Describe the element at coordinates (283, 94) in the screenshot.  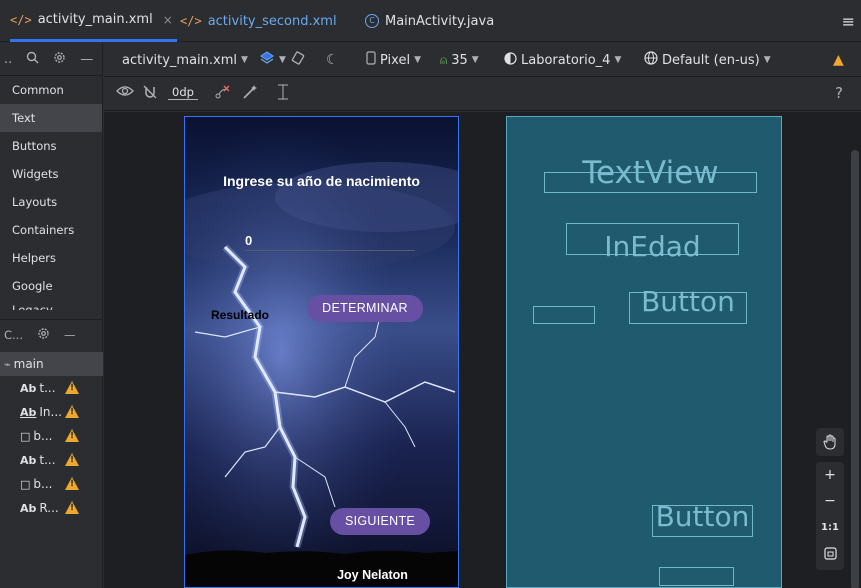
I see `guidelines-icon` at that location.